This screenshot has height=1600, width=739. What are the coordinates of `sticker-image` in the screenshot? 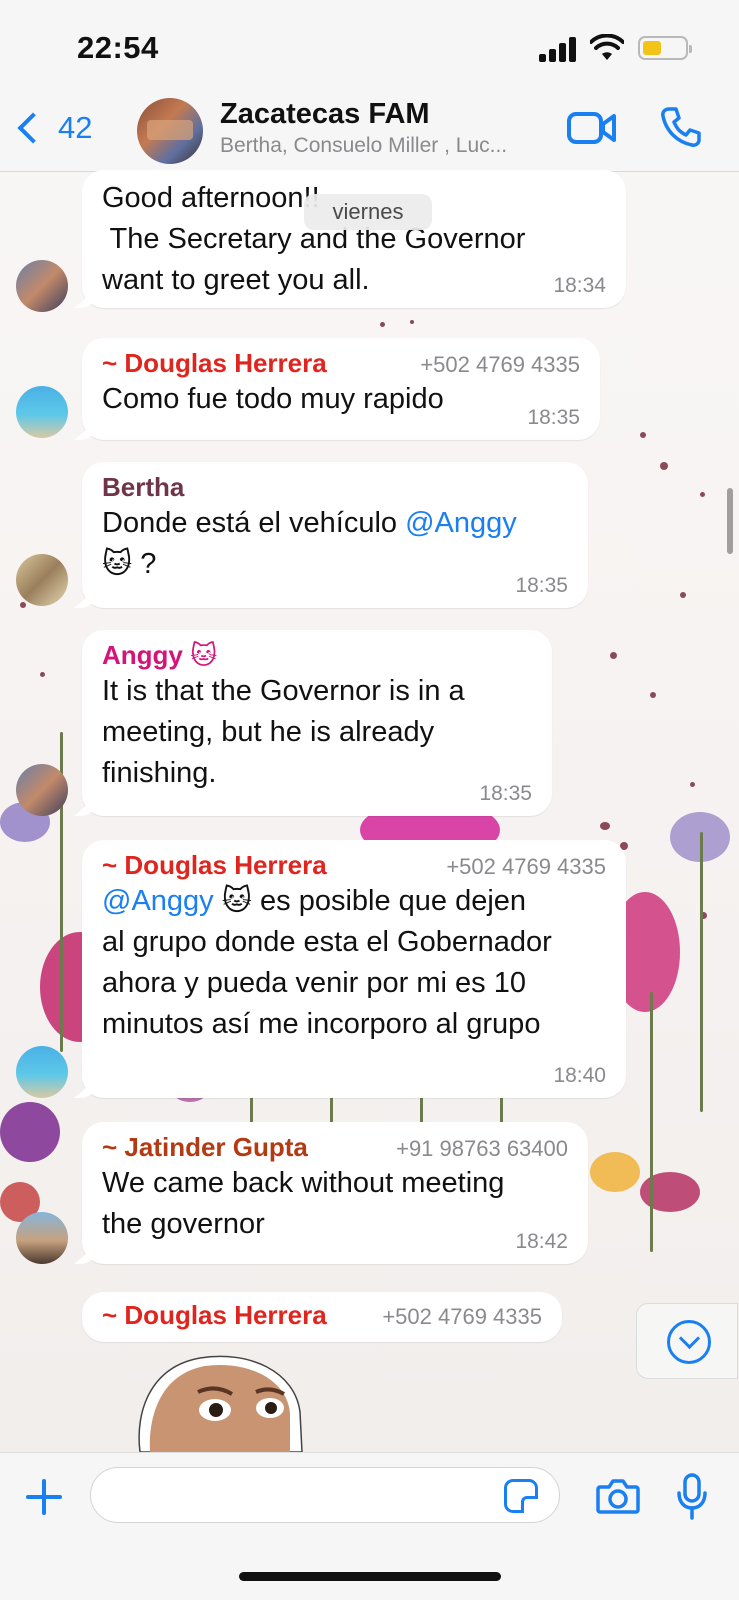 It's located at (215, 1402).